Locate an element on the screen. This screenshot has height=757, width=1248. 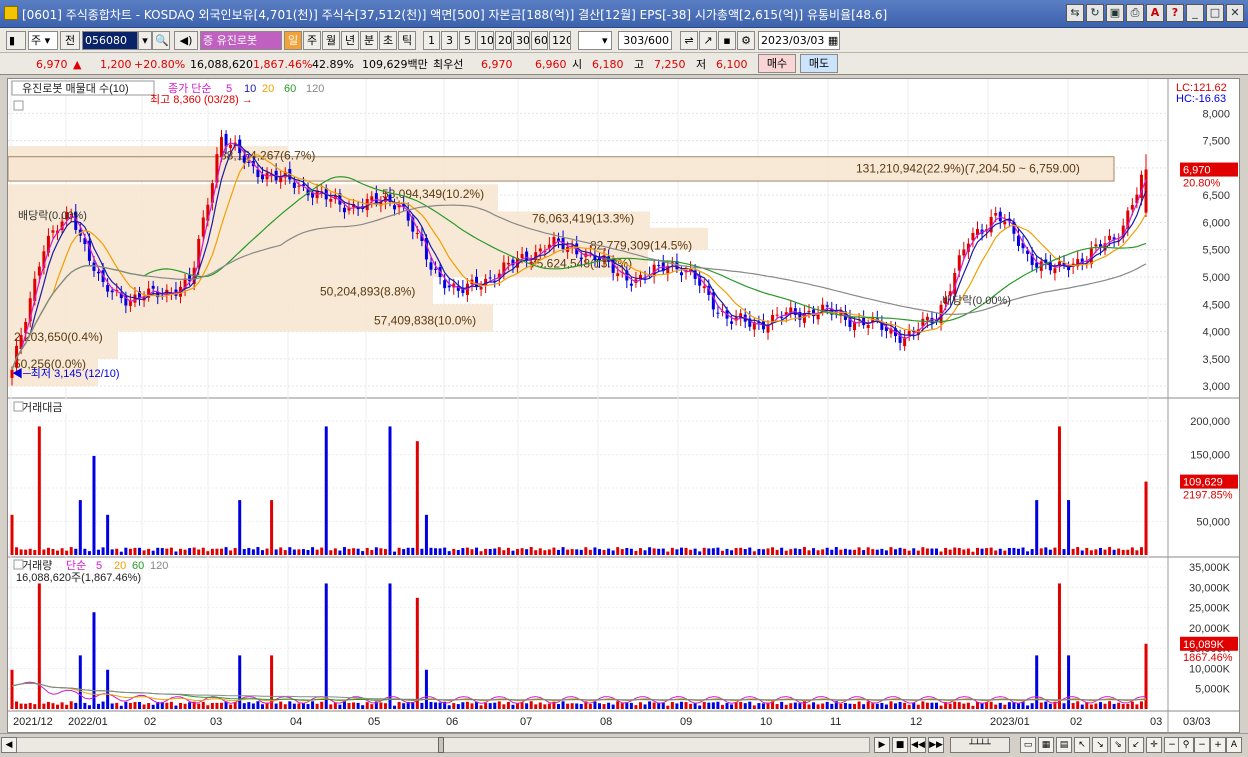
help-icon: ? is located at coordinates (1175, 13).